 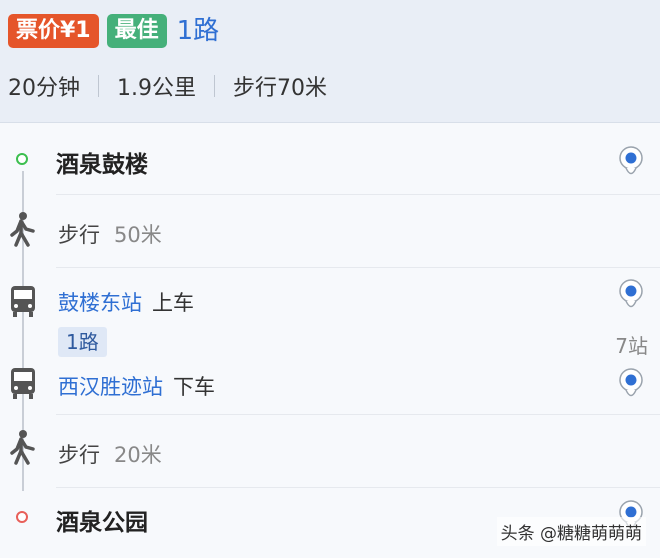 What do you see at coordinates (173, 303) in the screenshot?
I see `board-action: 上车` at bounding box center [173, 303].